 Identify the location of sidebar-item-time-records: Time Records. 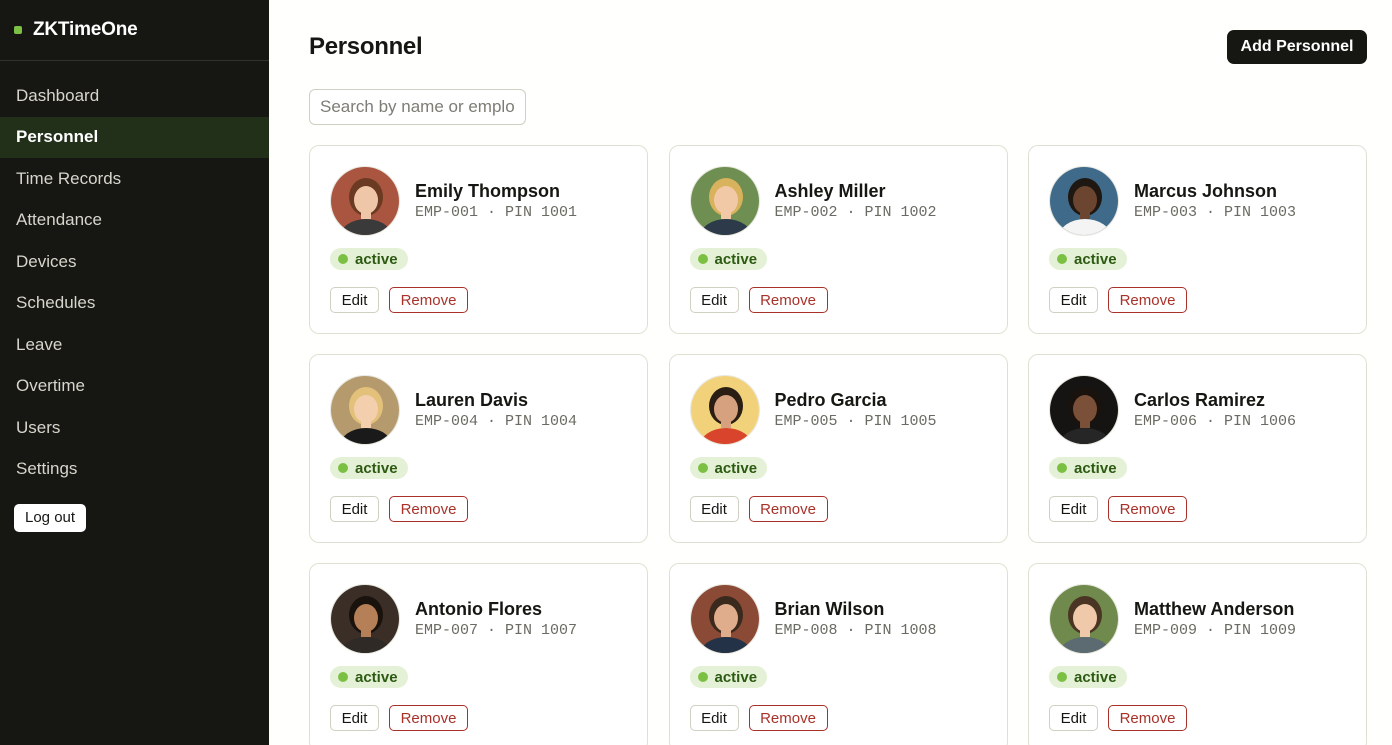
(134, 179).